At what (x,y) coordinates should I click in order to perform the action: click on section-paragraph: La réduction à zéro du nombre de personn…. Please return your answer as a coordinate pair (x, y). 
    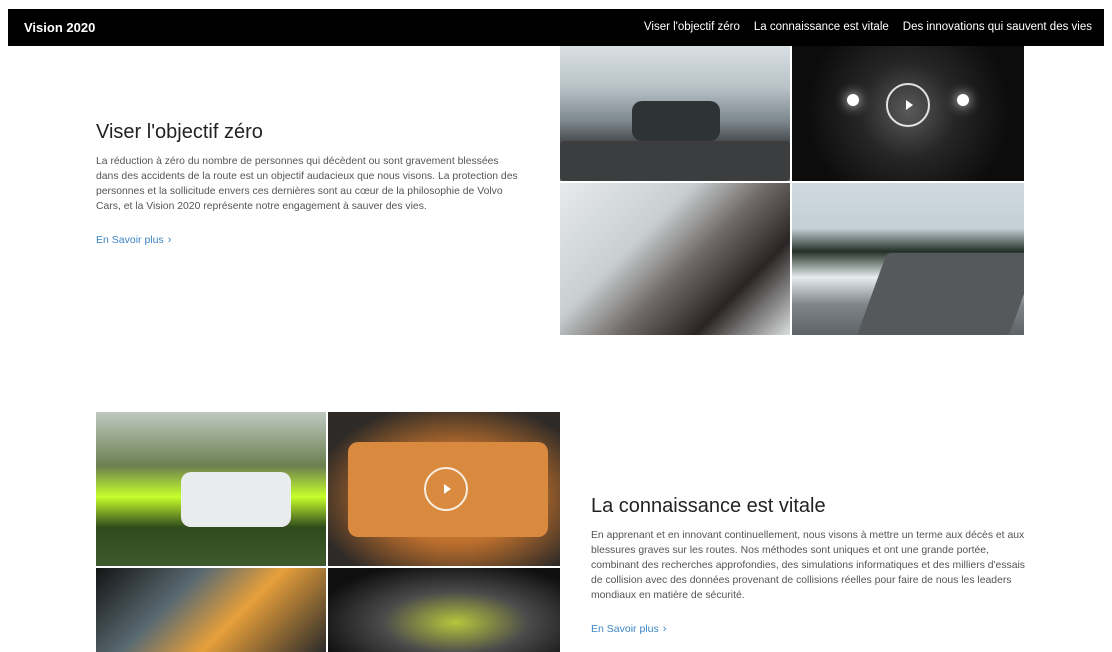
    Looking at the image, I should click on (307, 184).